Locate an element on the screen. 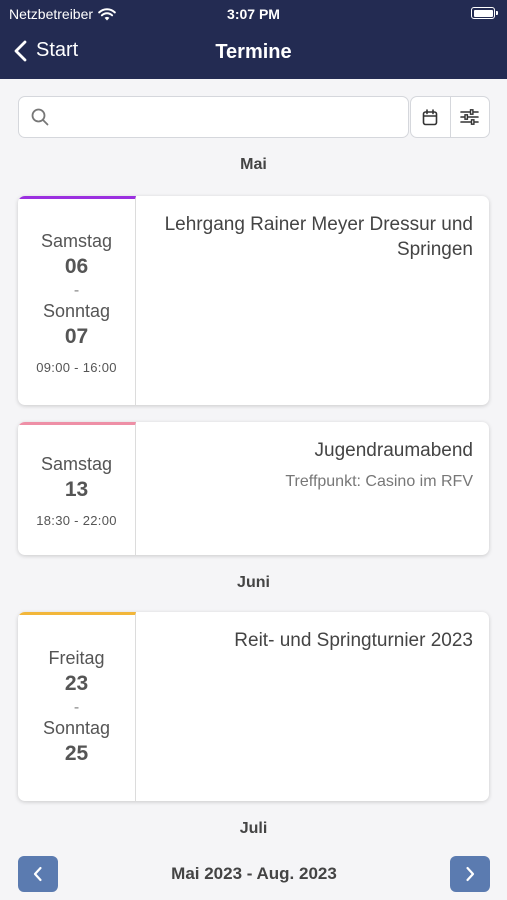  date-range-pager: Mai 2023 - Aug. 2023 is located at coordinates (254, 874).